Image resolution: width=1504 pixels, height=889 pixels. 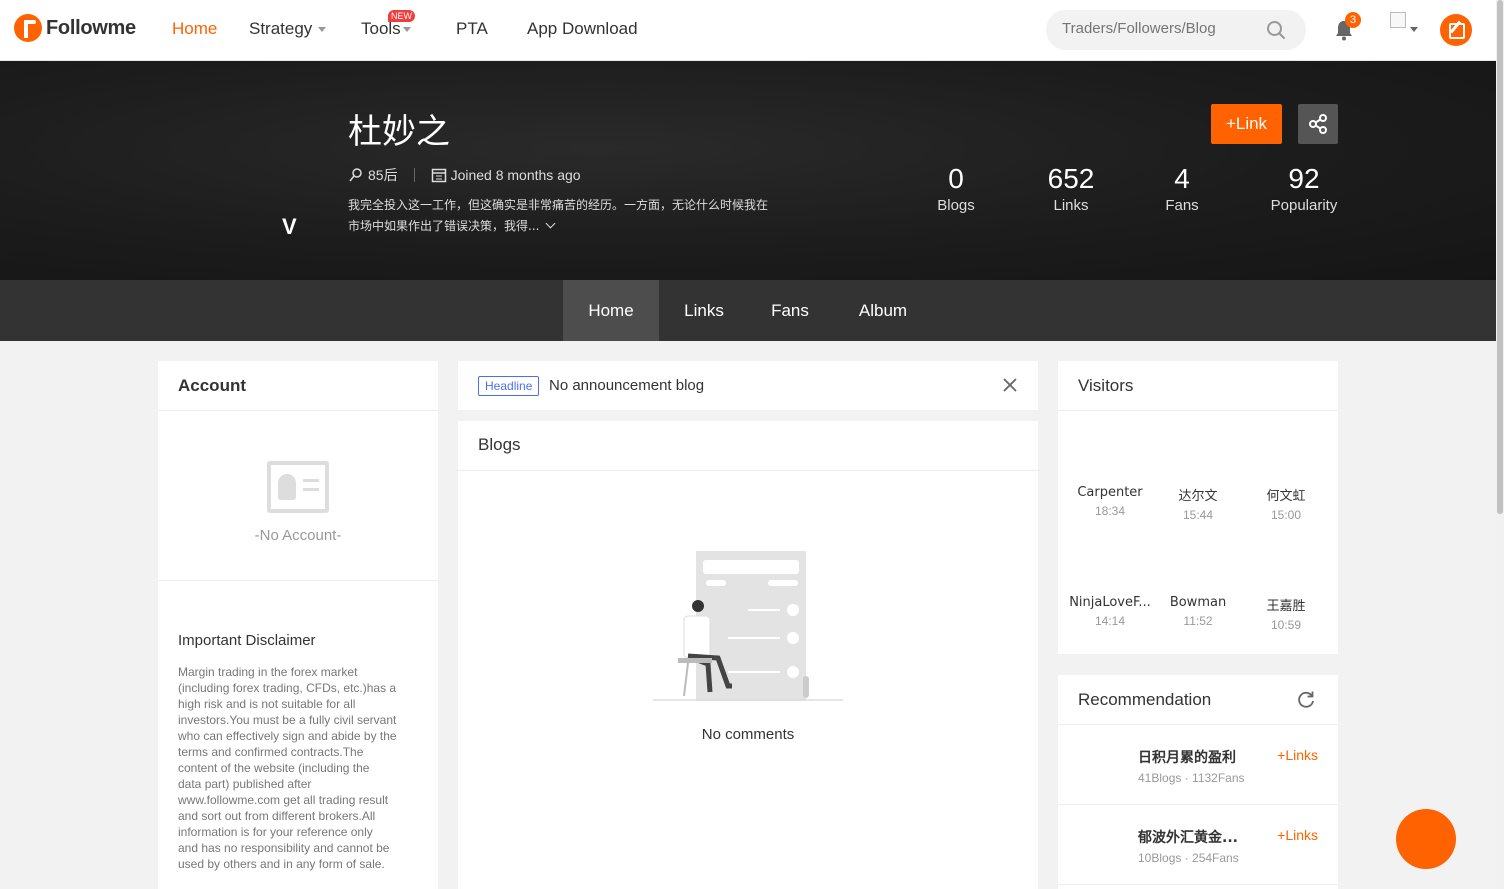 What do you see at coordinates (271, 752) in the screenshot?
I see `disclaimer-line: terms and confirmed contracts.The` at bounding box center [271, 752].